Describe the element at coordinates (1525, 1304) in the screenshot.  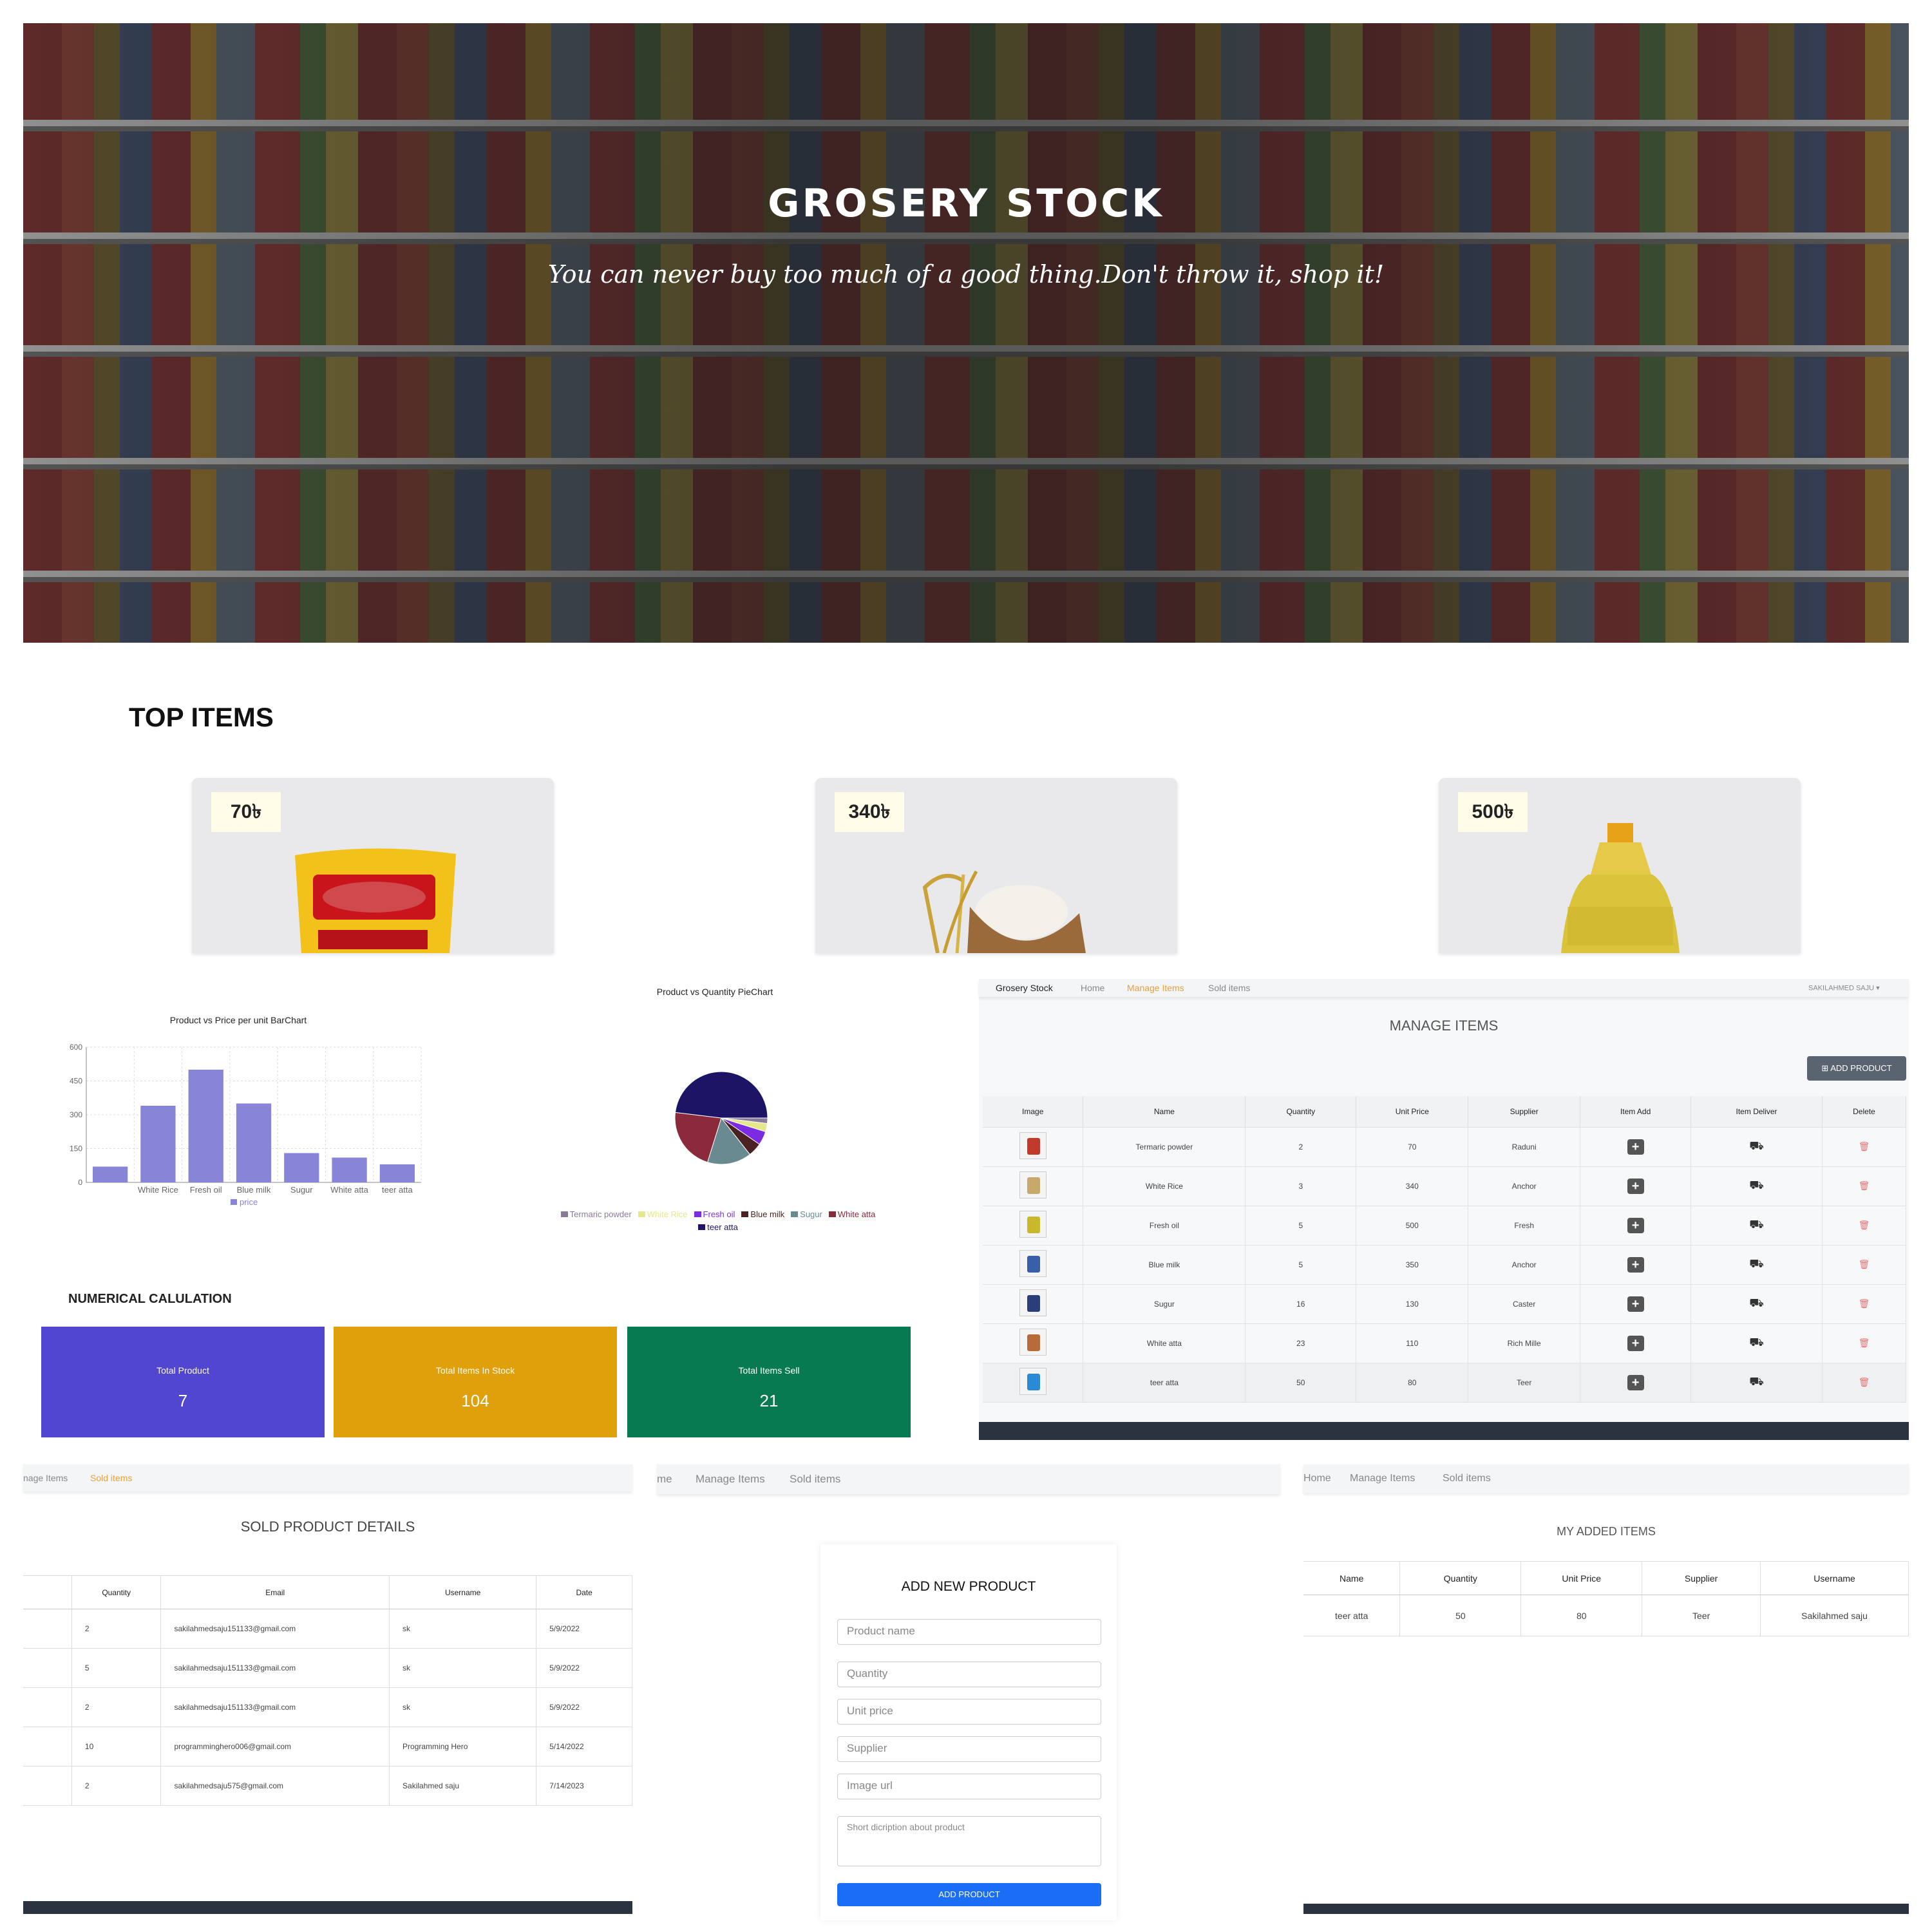
I see `cell-supplier: Caster` at that location.